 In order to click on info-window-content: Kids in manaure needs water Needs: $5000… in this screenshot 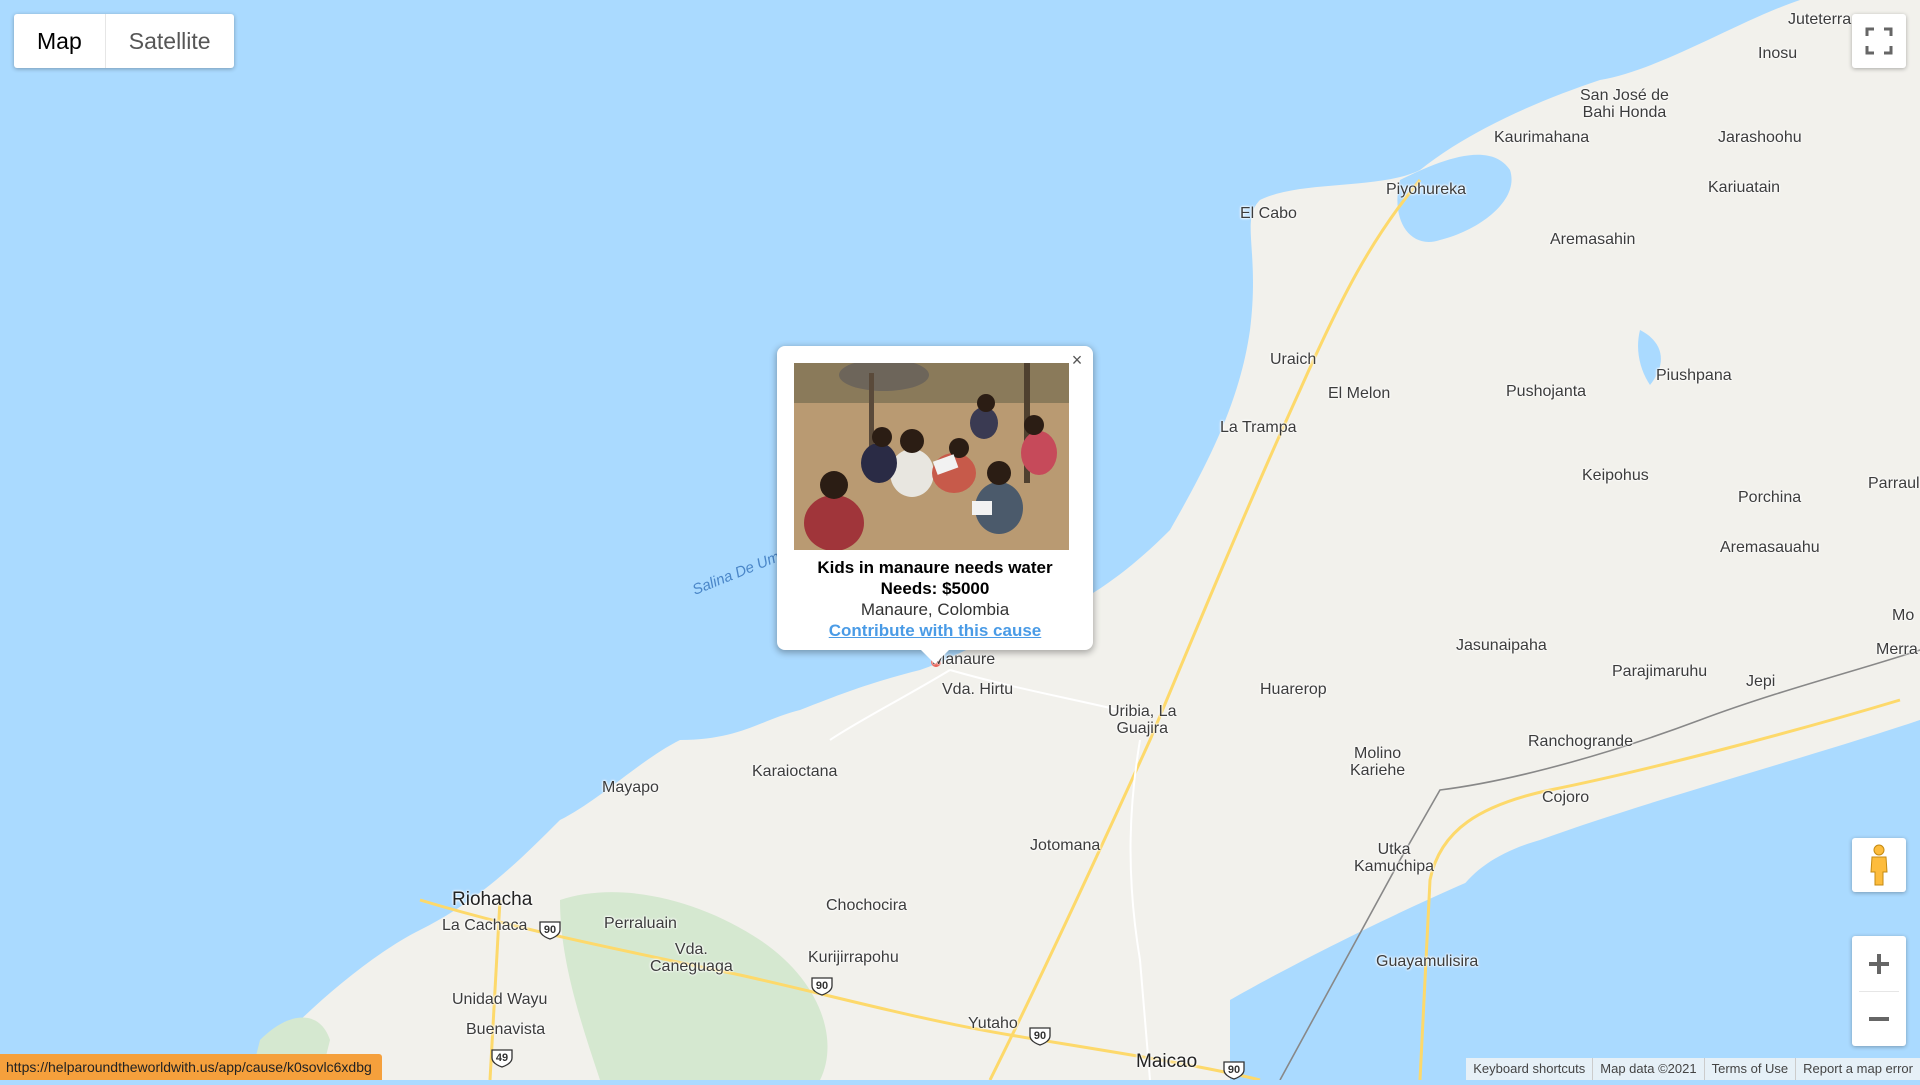, I will do `click(935, 595)`.